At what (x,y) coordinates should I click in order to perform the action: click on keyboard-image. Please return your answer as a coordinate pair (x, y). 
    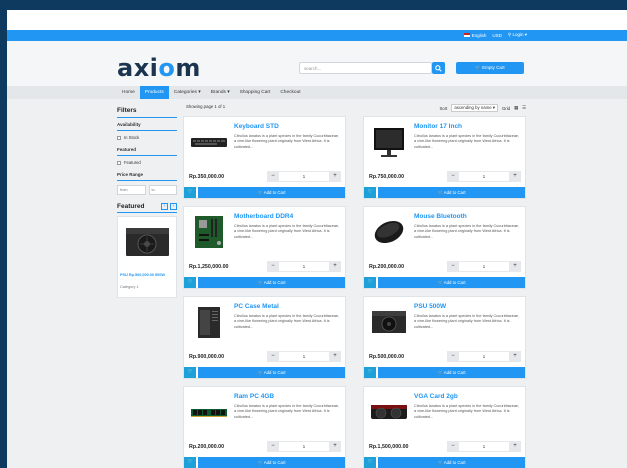
    Looking at the image, I should click on (209, 142).